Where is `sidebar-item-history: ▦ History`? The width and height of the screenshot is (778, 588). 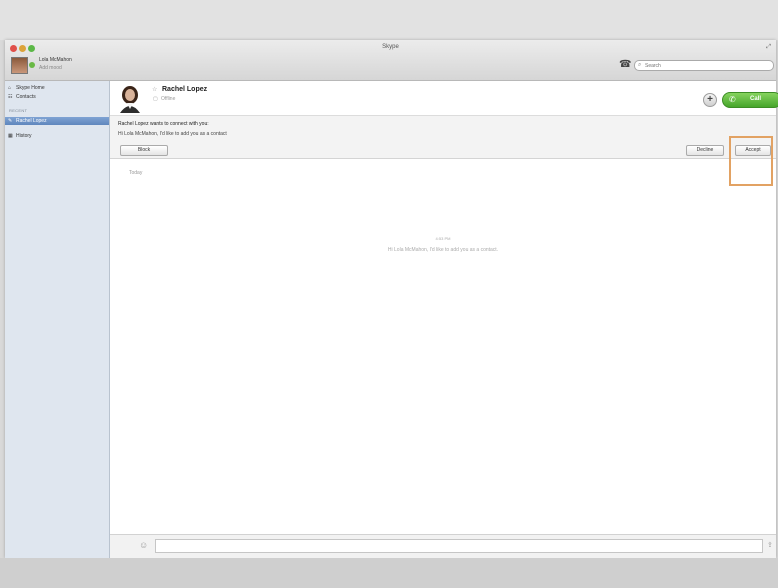
sidebar-item-history: ▦ History is located at coordinates (57, 136).